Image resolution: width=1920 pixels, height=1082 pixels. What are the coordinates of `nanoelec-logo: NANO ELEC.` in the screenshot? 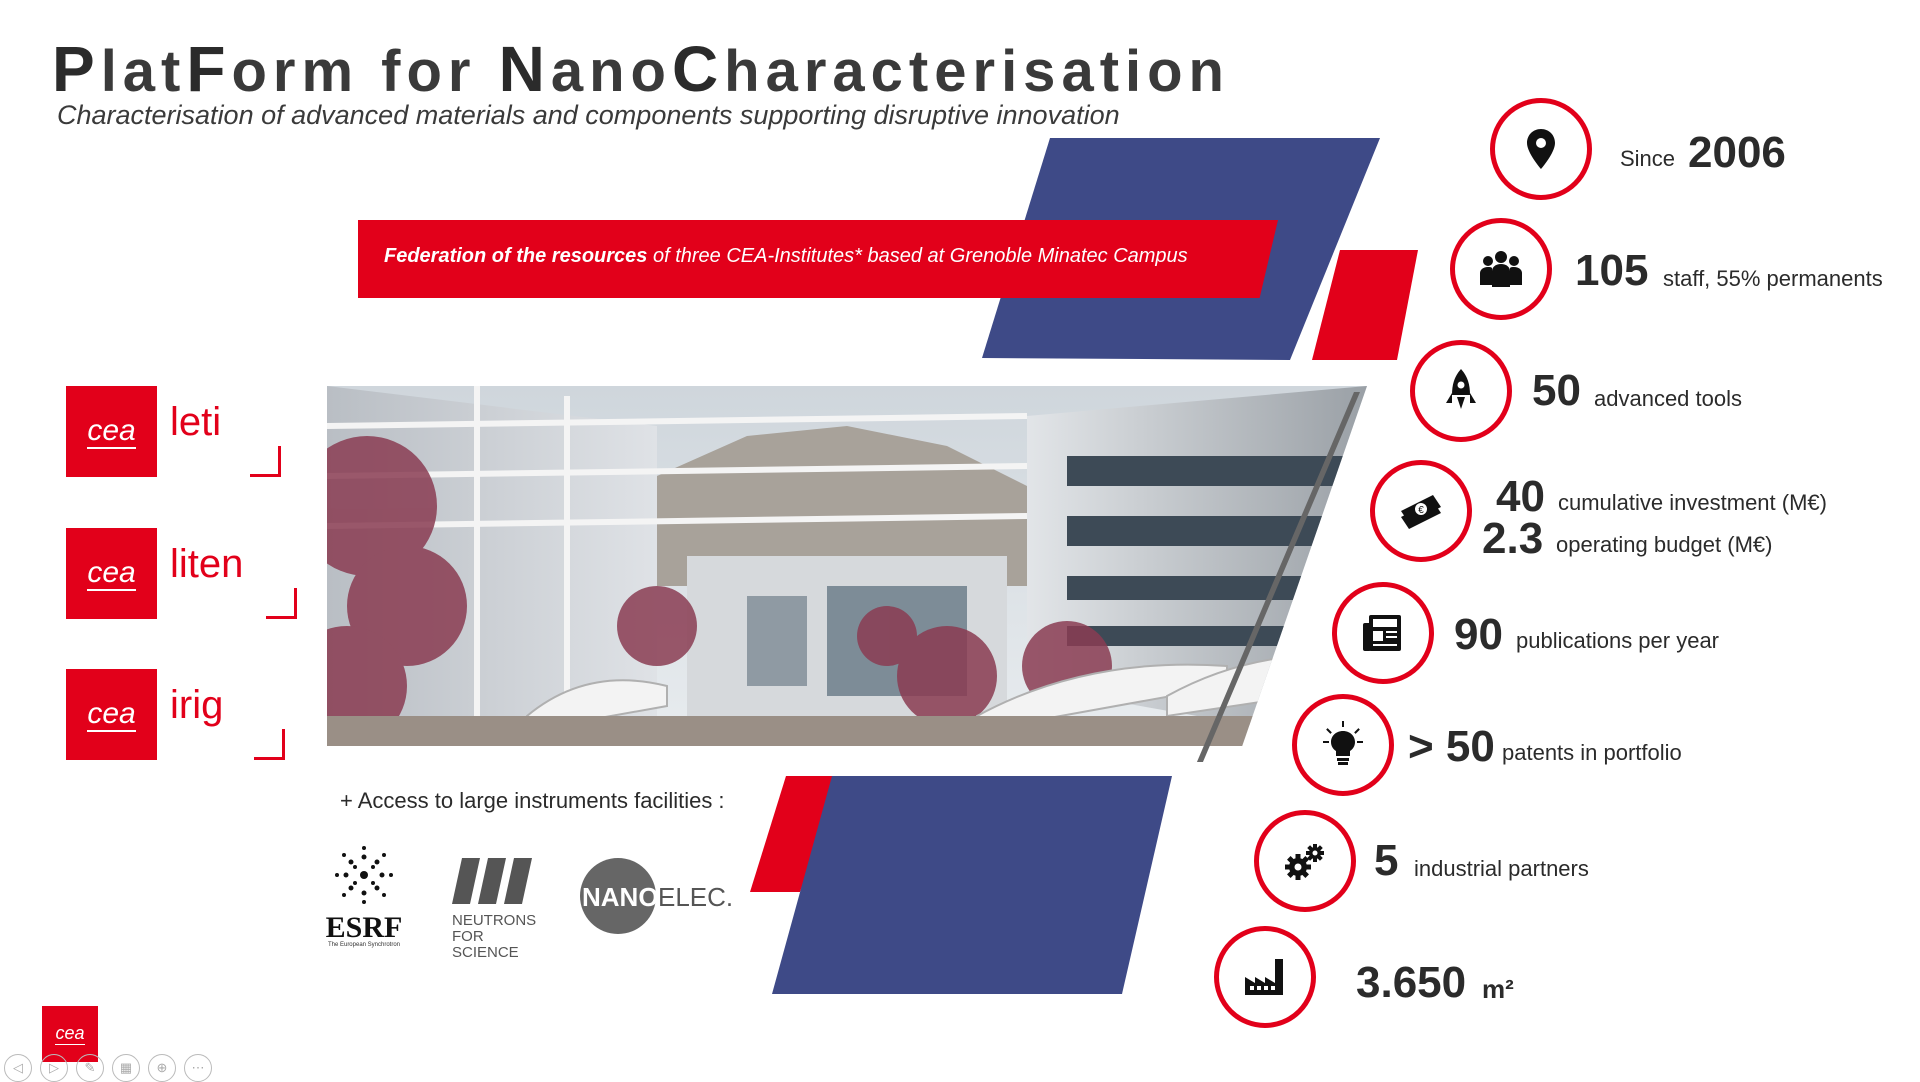 It's located at (660, 898).